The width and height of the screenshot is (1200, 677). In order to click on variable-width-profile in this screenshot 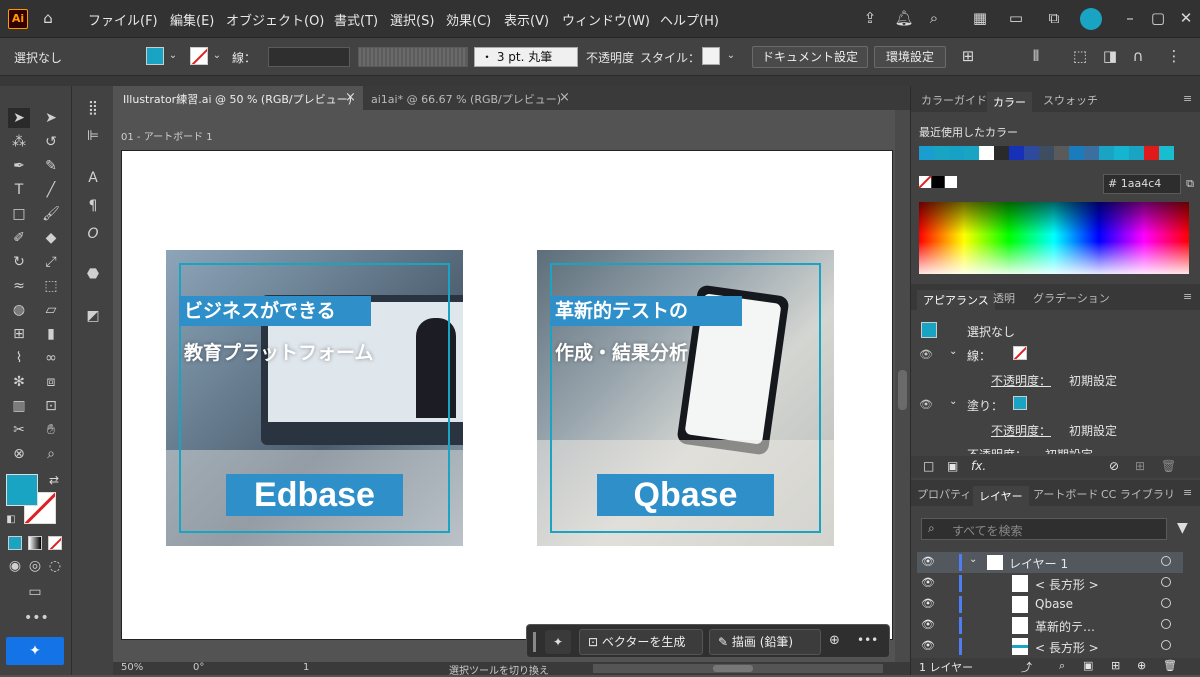, I will do `click(413, 57)`.